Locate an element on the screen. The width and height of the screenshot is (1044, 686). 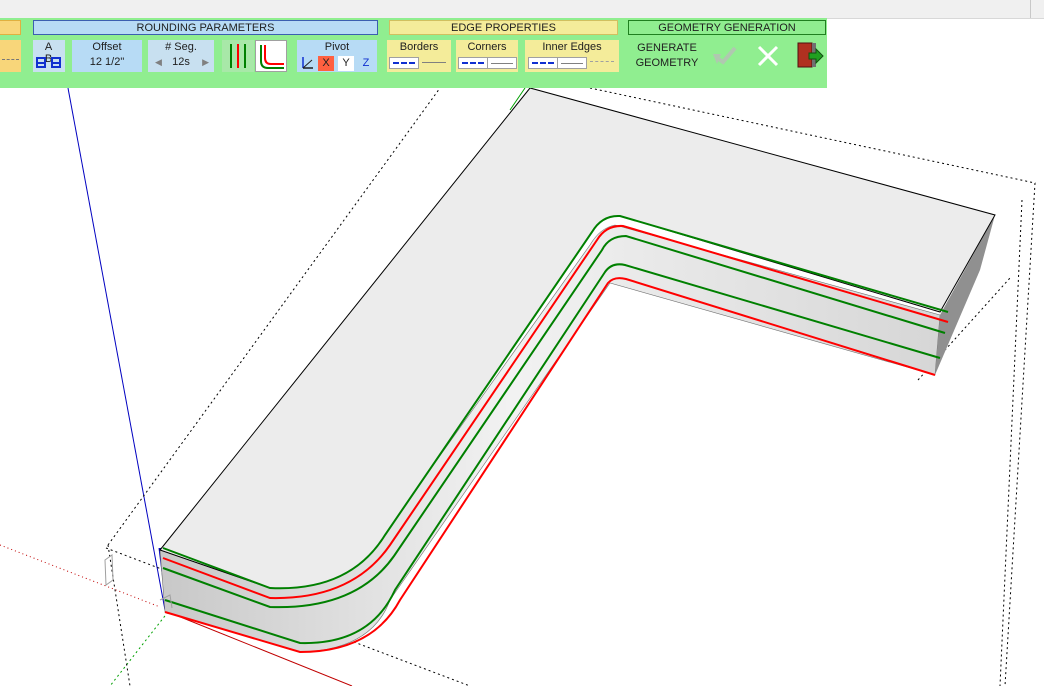
inner-dashed-option is located at coordinates (543, 63).